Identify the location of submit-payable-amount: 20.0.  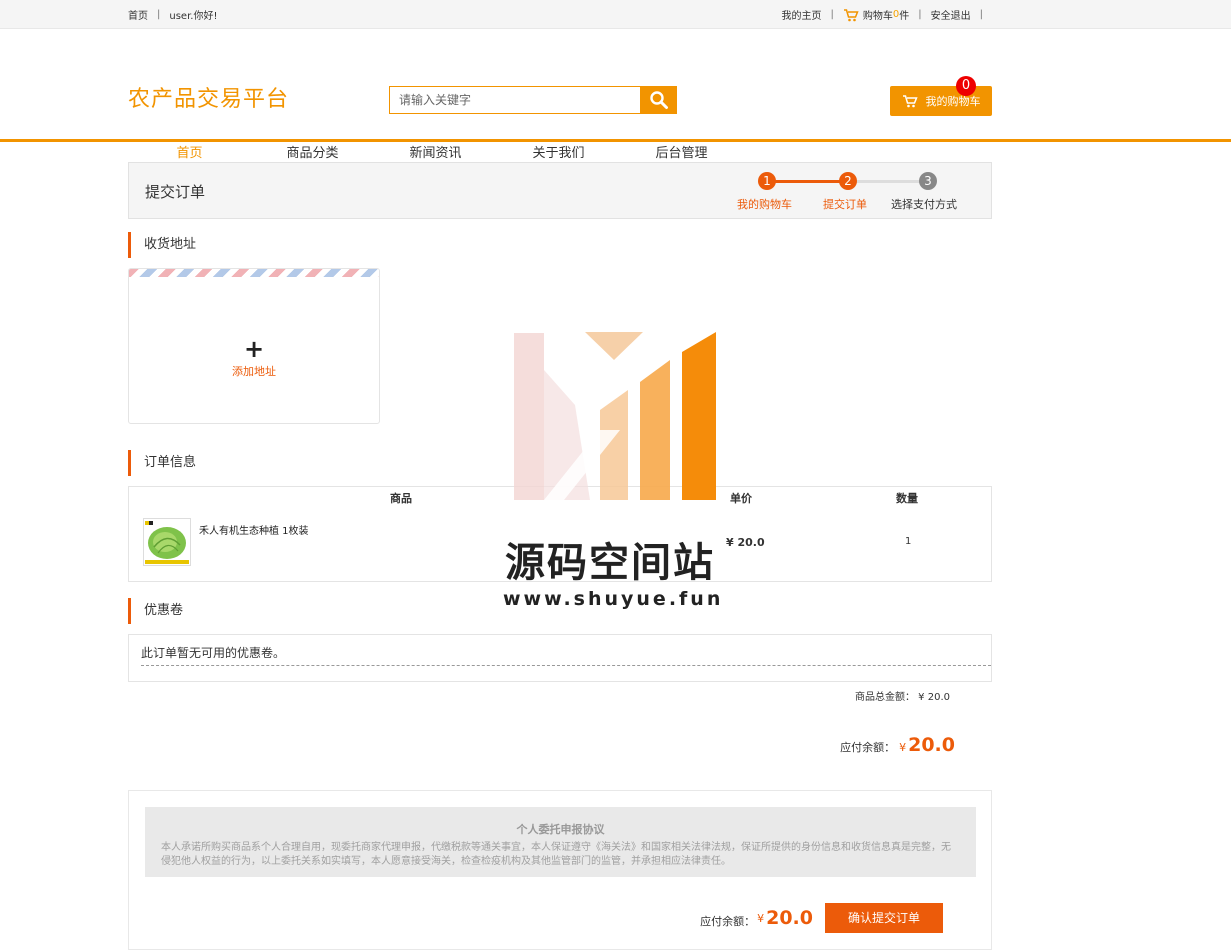
(789, 918).